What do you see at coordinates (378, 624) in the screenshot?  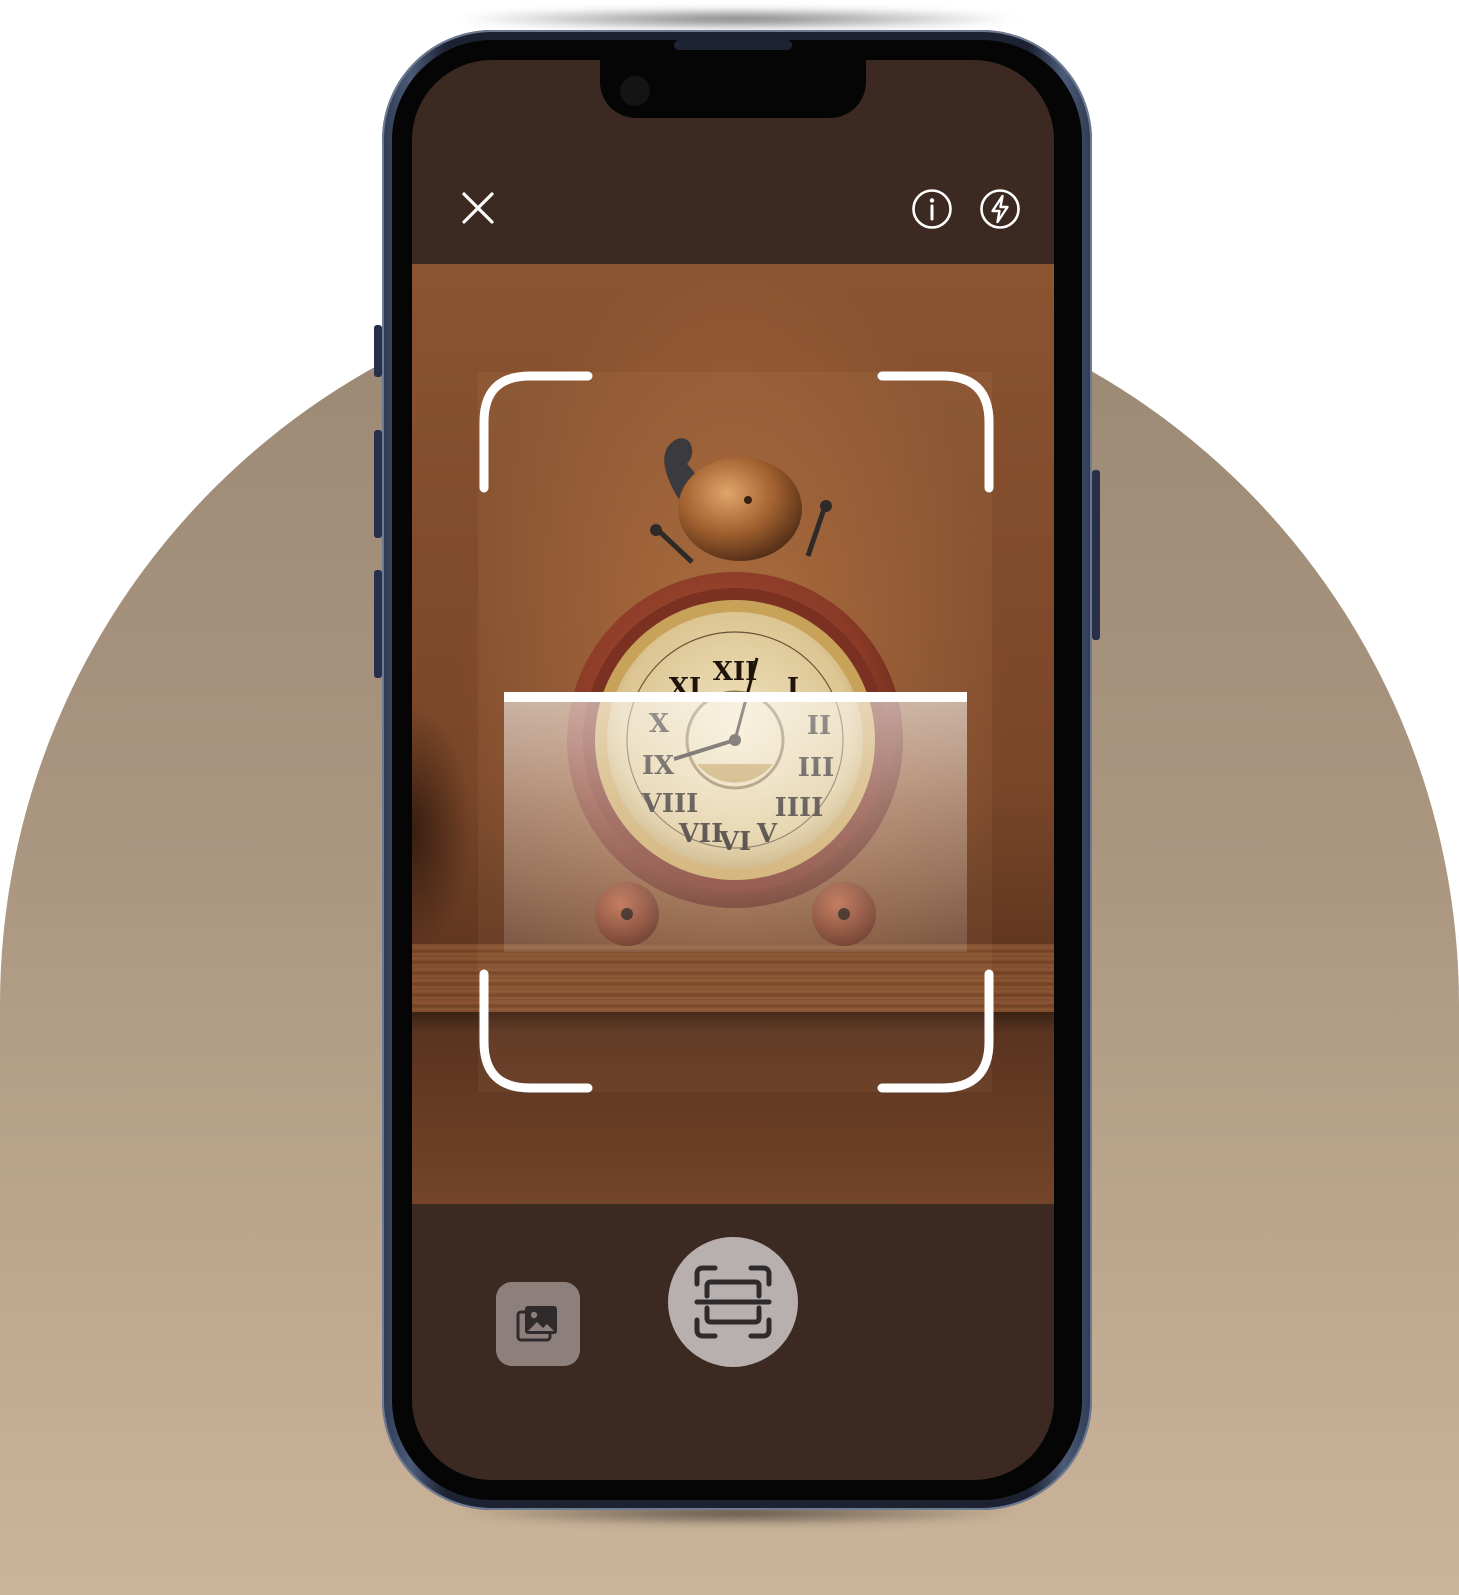 I see `volume-down-button` at bounding box center [378, 624].